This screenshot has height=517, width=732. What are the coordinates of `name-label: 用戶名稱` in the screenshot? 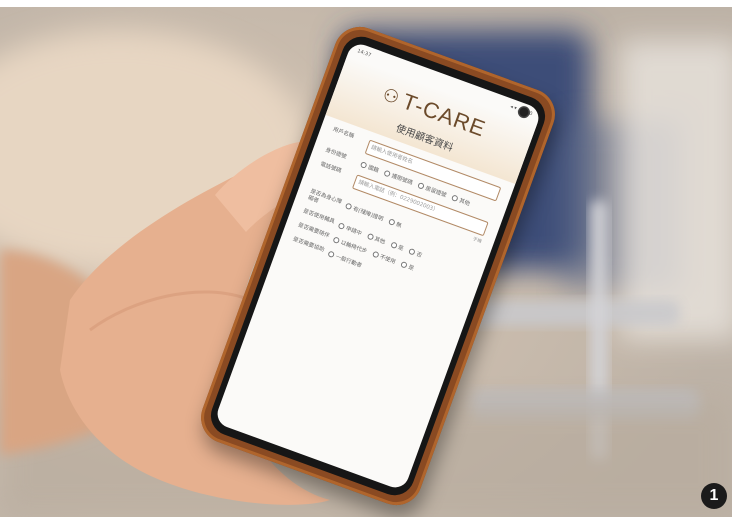 It's located at (343, 133).